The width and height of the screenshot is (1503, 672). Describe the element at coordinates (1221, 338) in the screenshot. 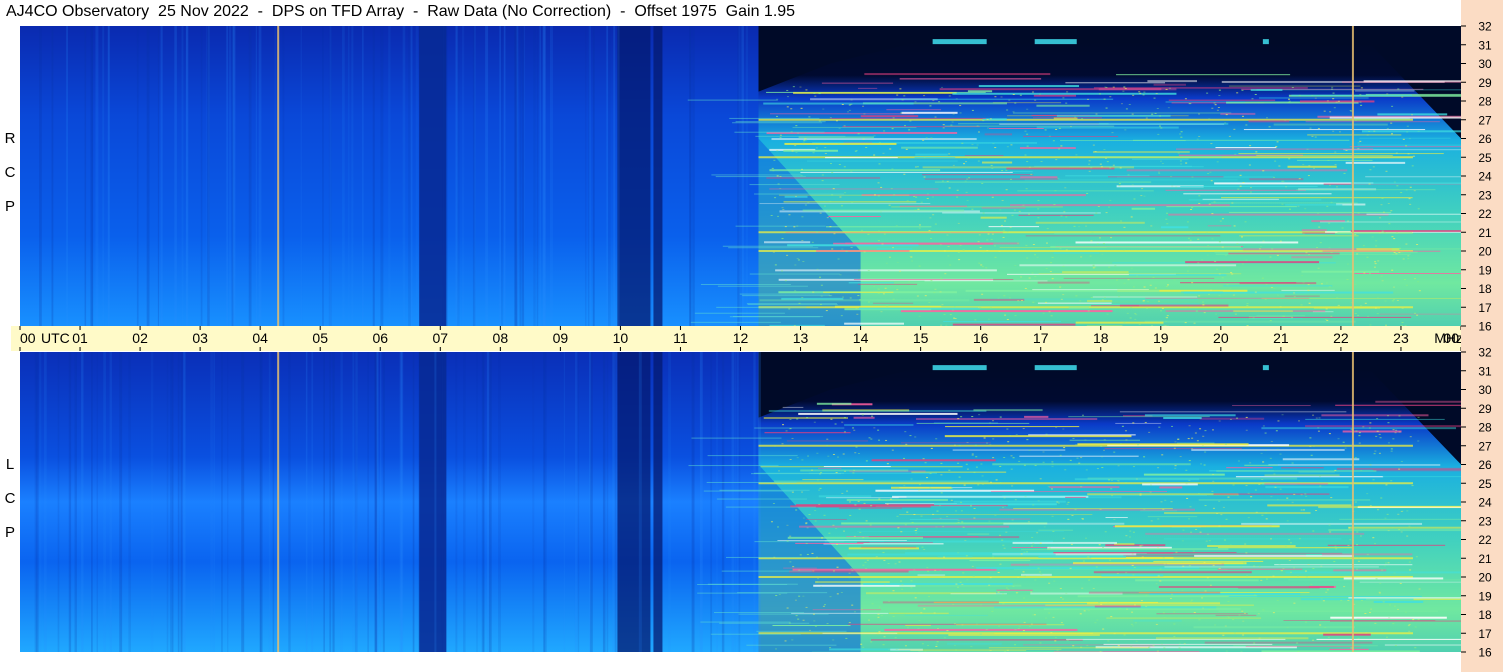

I see `utc-tick-label: 20` at that location.